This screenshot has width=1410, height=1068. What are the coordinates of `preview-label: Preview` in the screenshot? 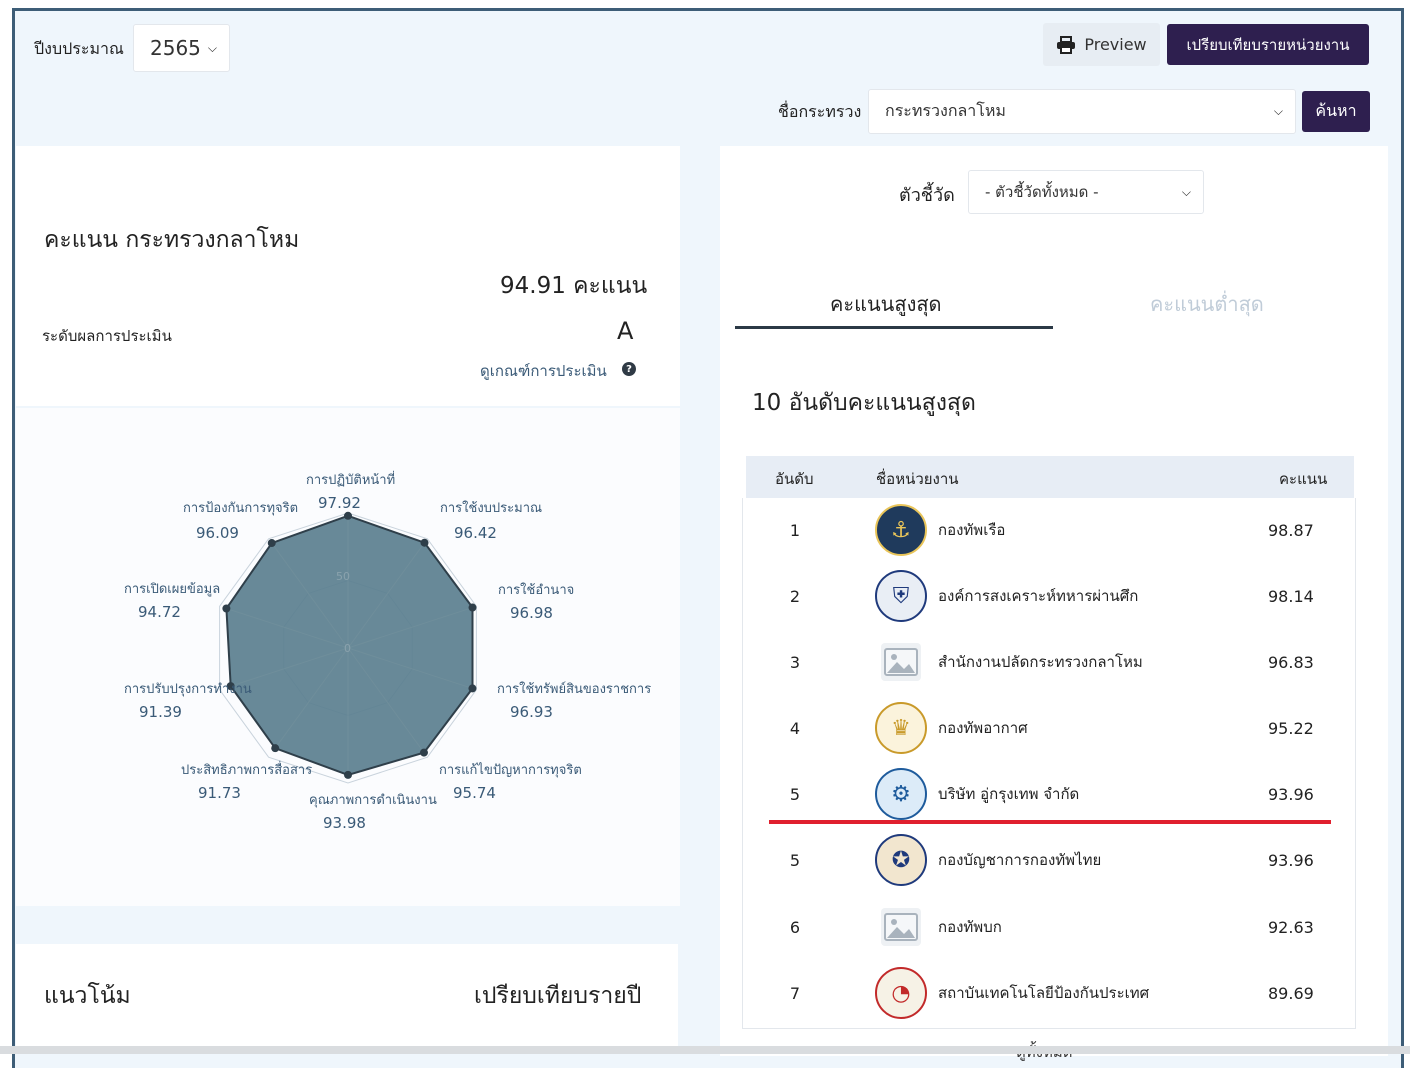 It's located at (1115, 44).